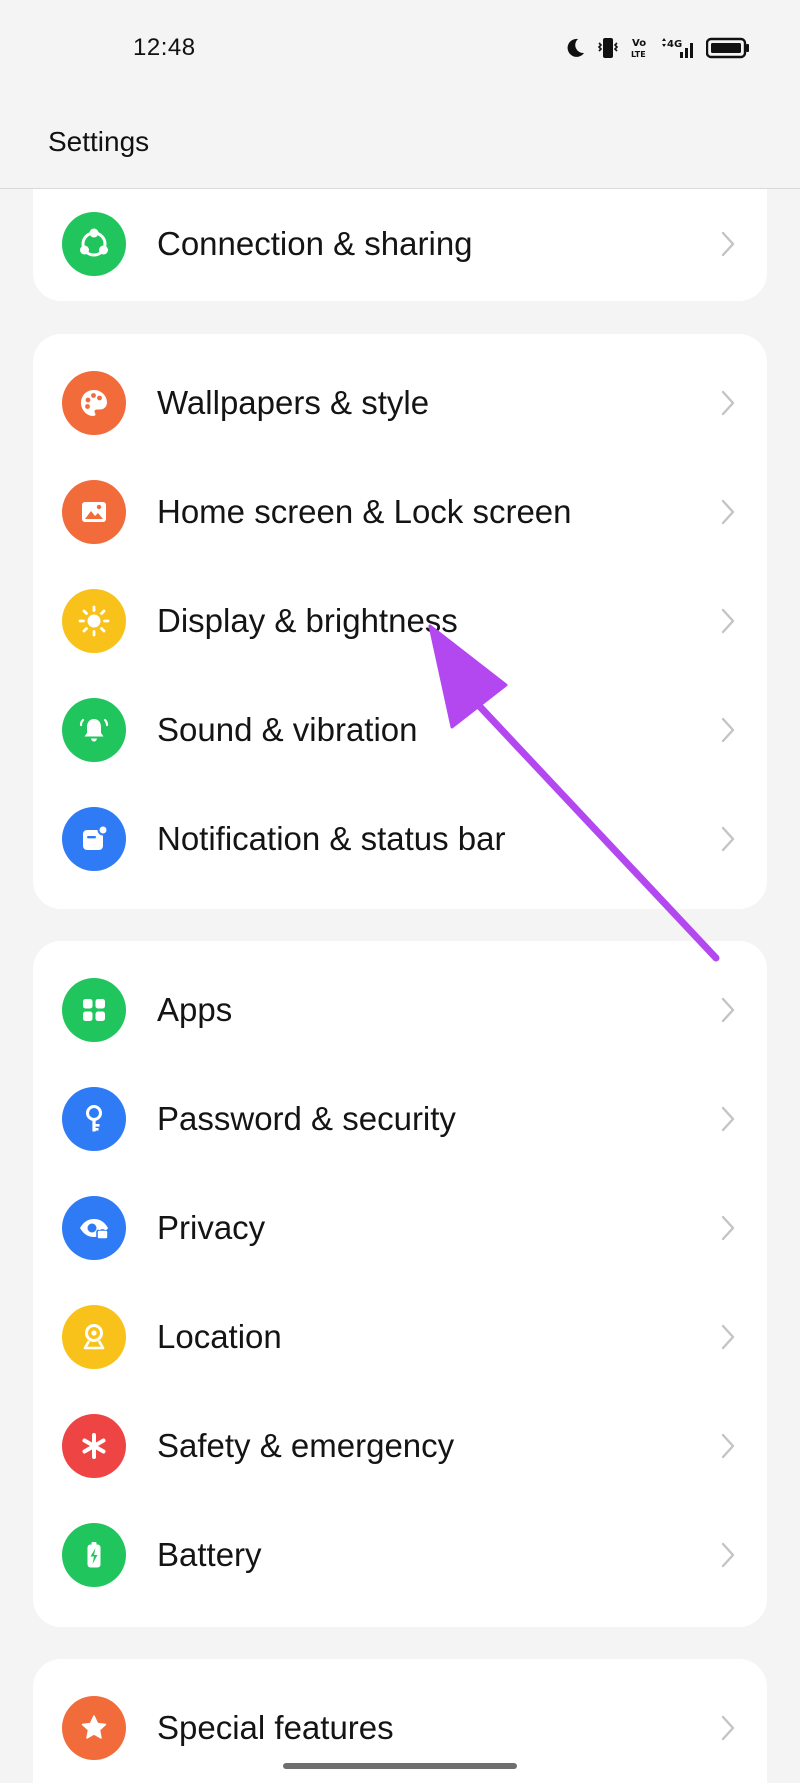 The height and width of the screenshot is (1783, 800). I want to click on settings-item-safety-emergency: Safety & emergency, so click(400, 1445).